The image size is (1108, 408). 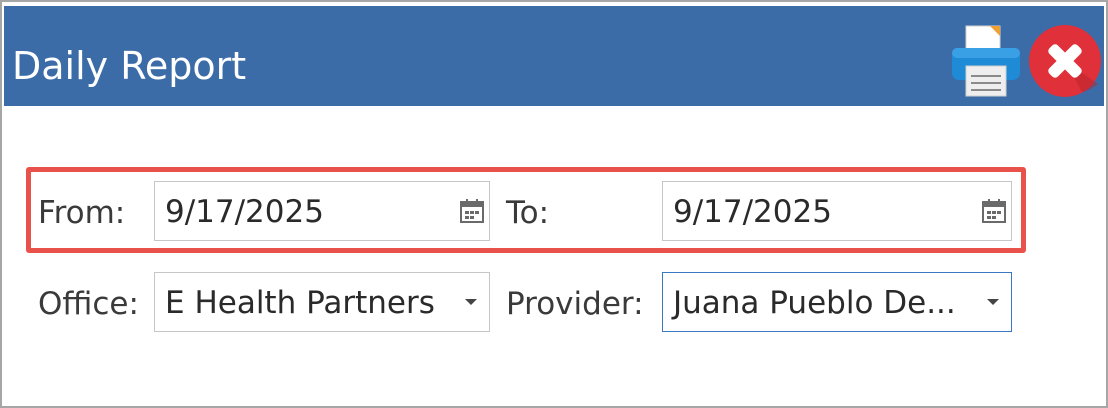 I want to click on print-button, so click(x=986, y=62).